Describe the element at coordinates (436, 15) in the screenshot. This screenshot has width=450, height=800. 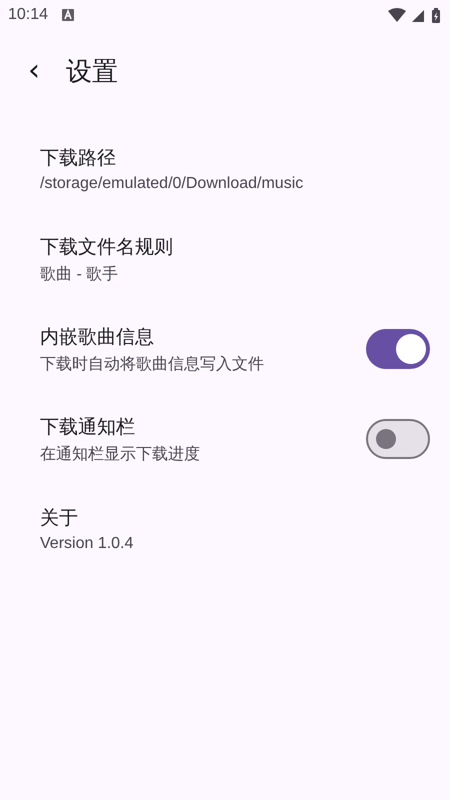
I see `battery-icon` at that location.